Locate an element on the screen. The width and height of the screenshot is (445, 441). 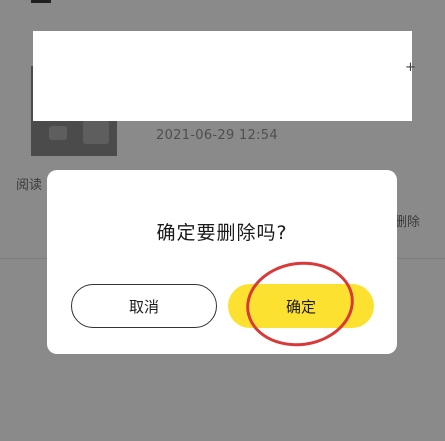
confirm-button: 确定 is located at coordinates (301, 306).